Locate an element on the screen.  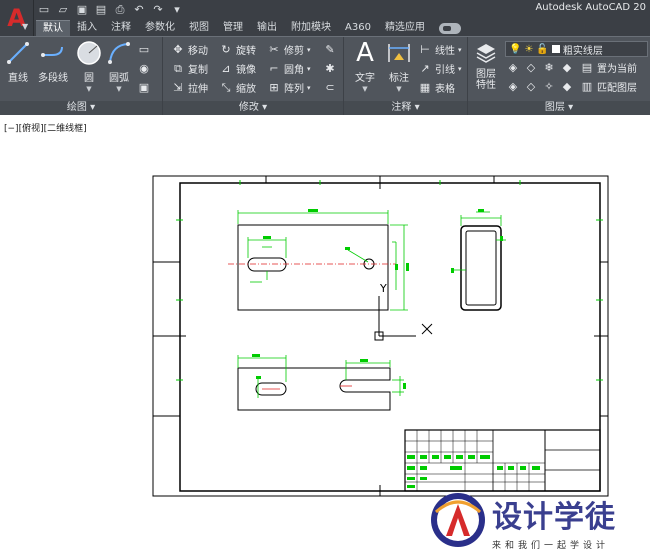
open-file-icon: ▱ is located at coordinates (63, 9).